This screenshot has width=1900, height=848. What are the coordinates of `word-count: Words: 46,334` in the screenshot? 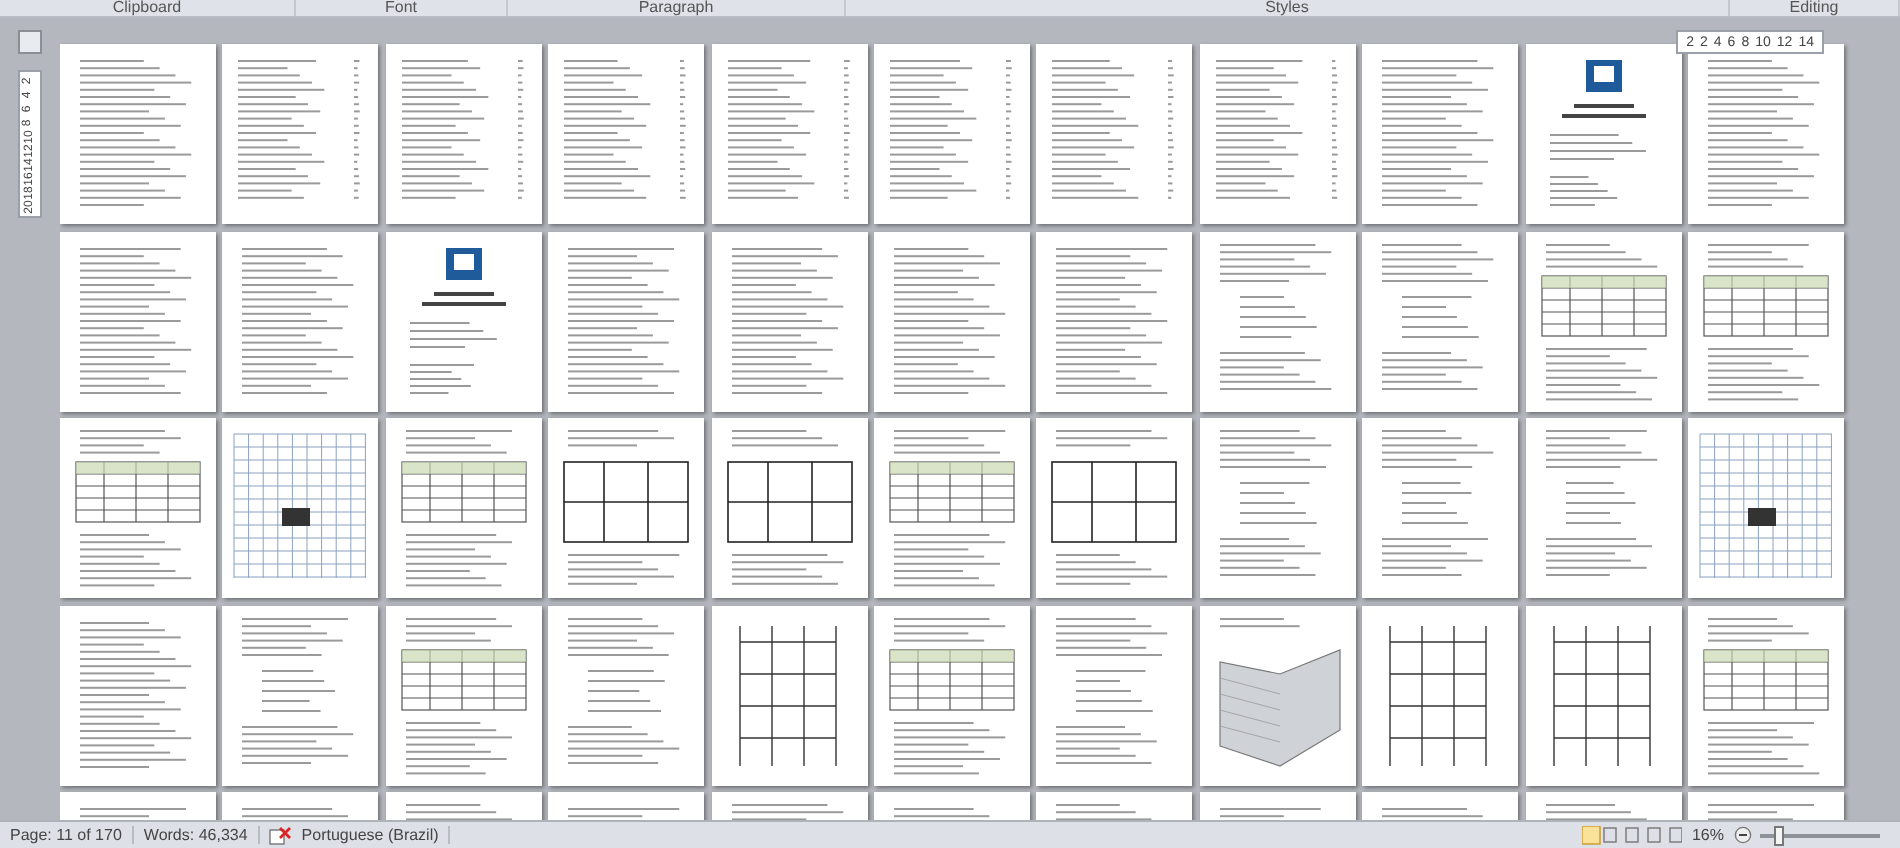 It's located at (196, 835).